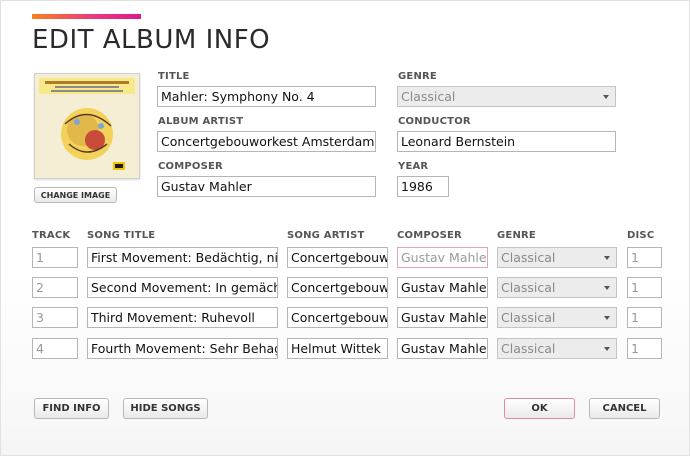 The image size is (690, 456). Describe the element at coordinates (641, 235) in the screenshot. I see `header-disc: DISC` at that location.